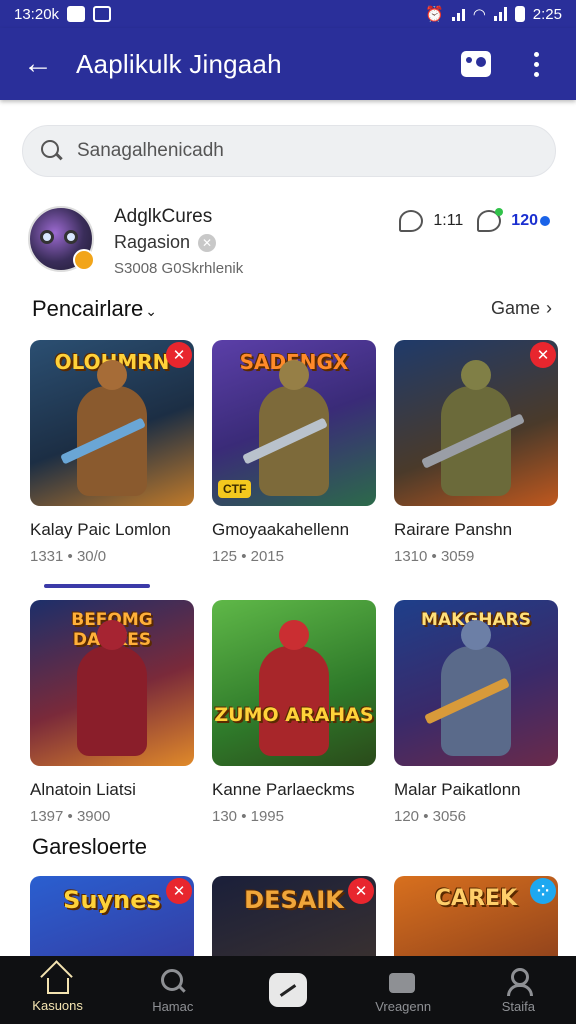 Image resolution: width=576 pixels, height=1024 pixels. Describe the element at coordinates (70, 816) in the screenshot. I see `game-meta: 1397 • 3900` at that location.